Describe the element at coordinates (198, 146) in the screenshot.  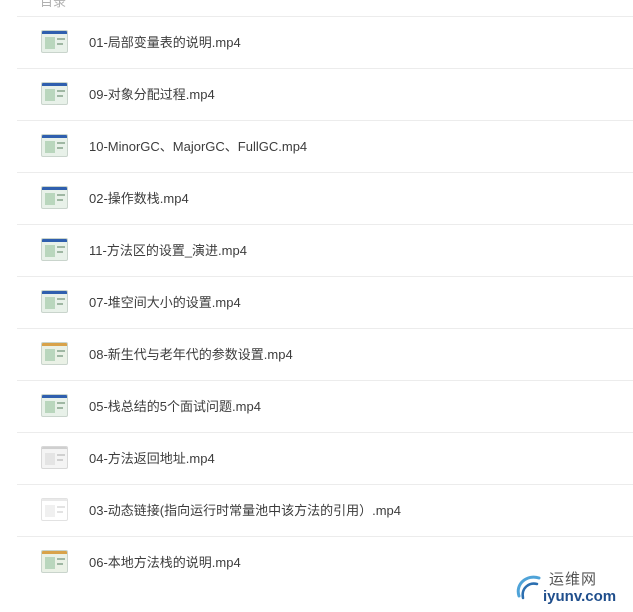
I see `file-name: 10-MinorGC、MajorGC、FullGC.mp4` at that location.